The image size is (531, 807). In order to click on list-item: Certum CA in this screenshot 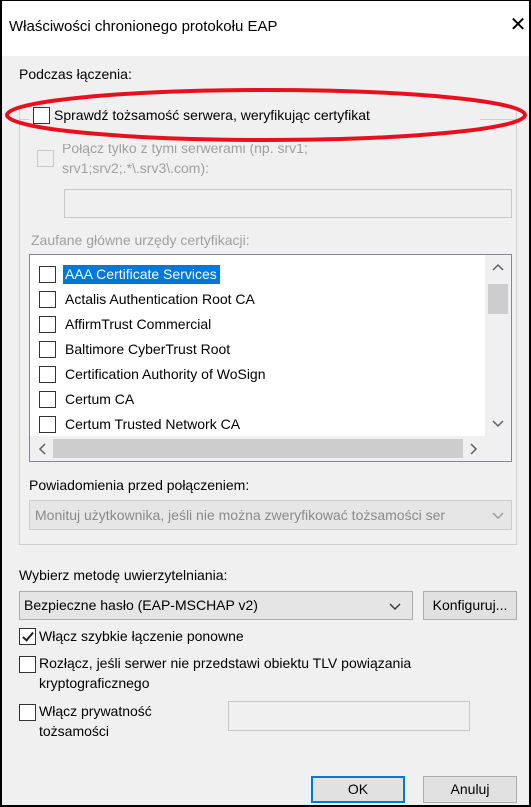, I will do `click(257, 399)`.